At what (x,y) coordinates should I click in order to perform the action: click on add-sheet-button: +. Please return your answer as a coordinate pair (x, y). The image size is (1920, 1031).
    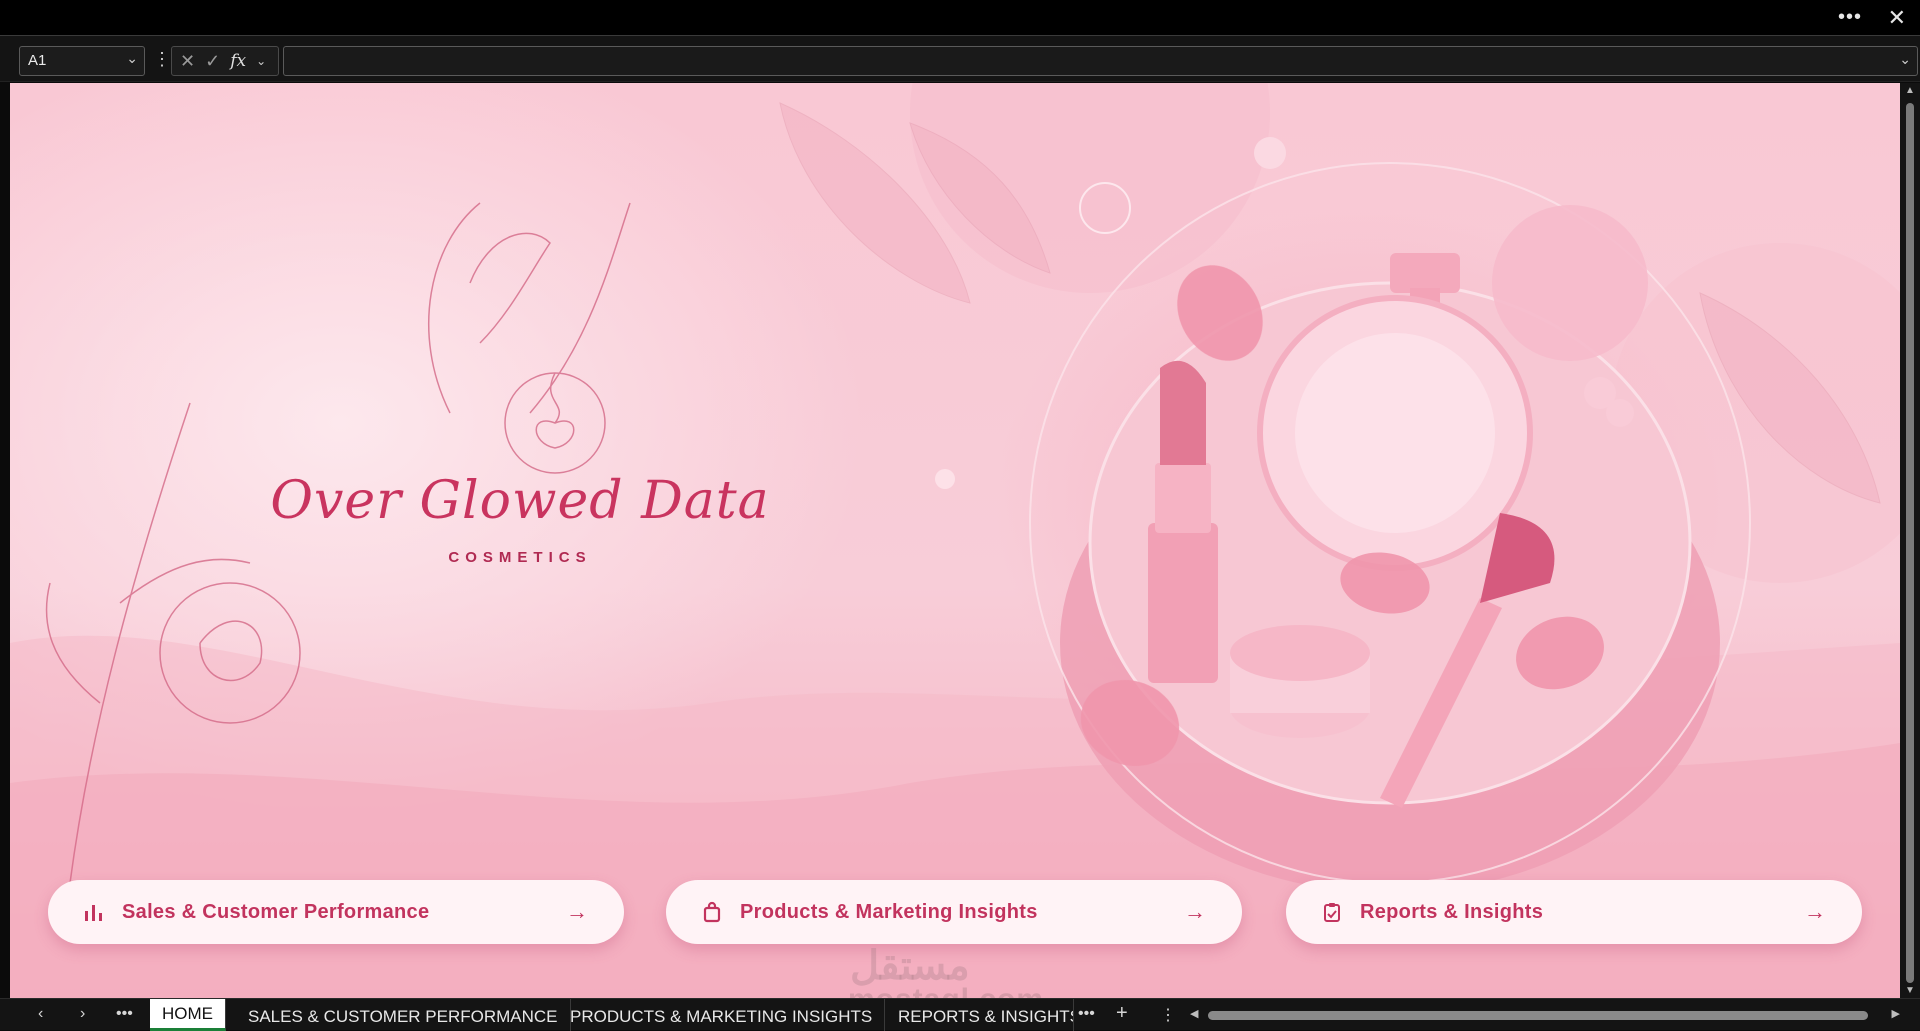
    Looking at the image, I should click on (1122, 1013).